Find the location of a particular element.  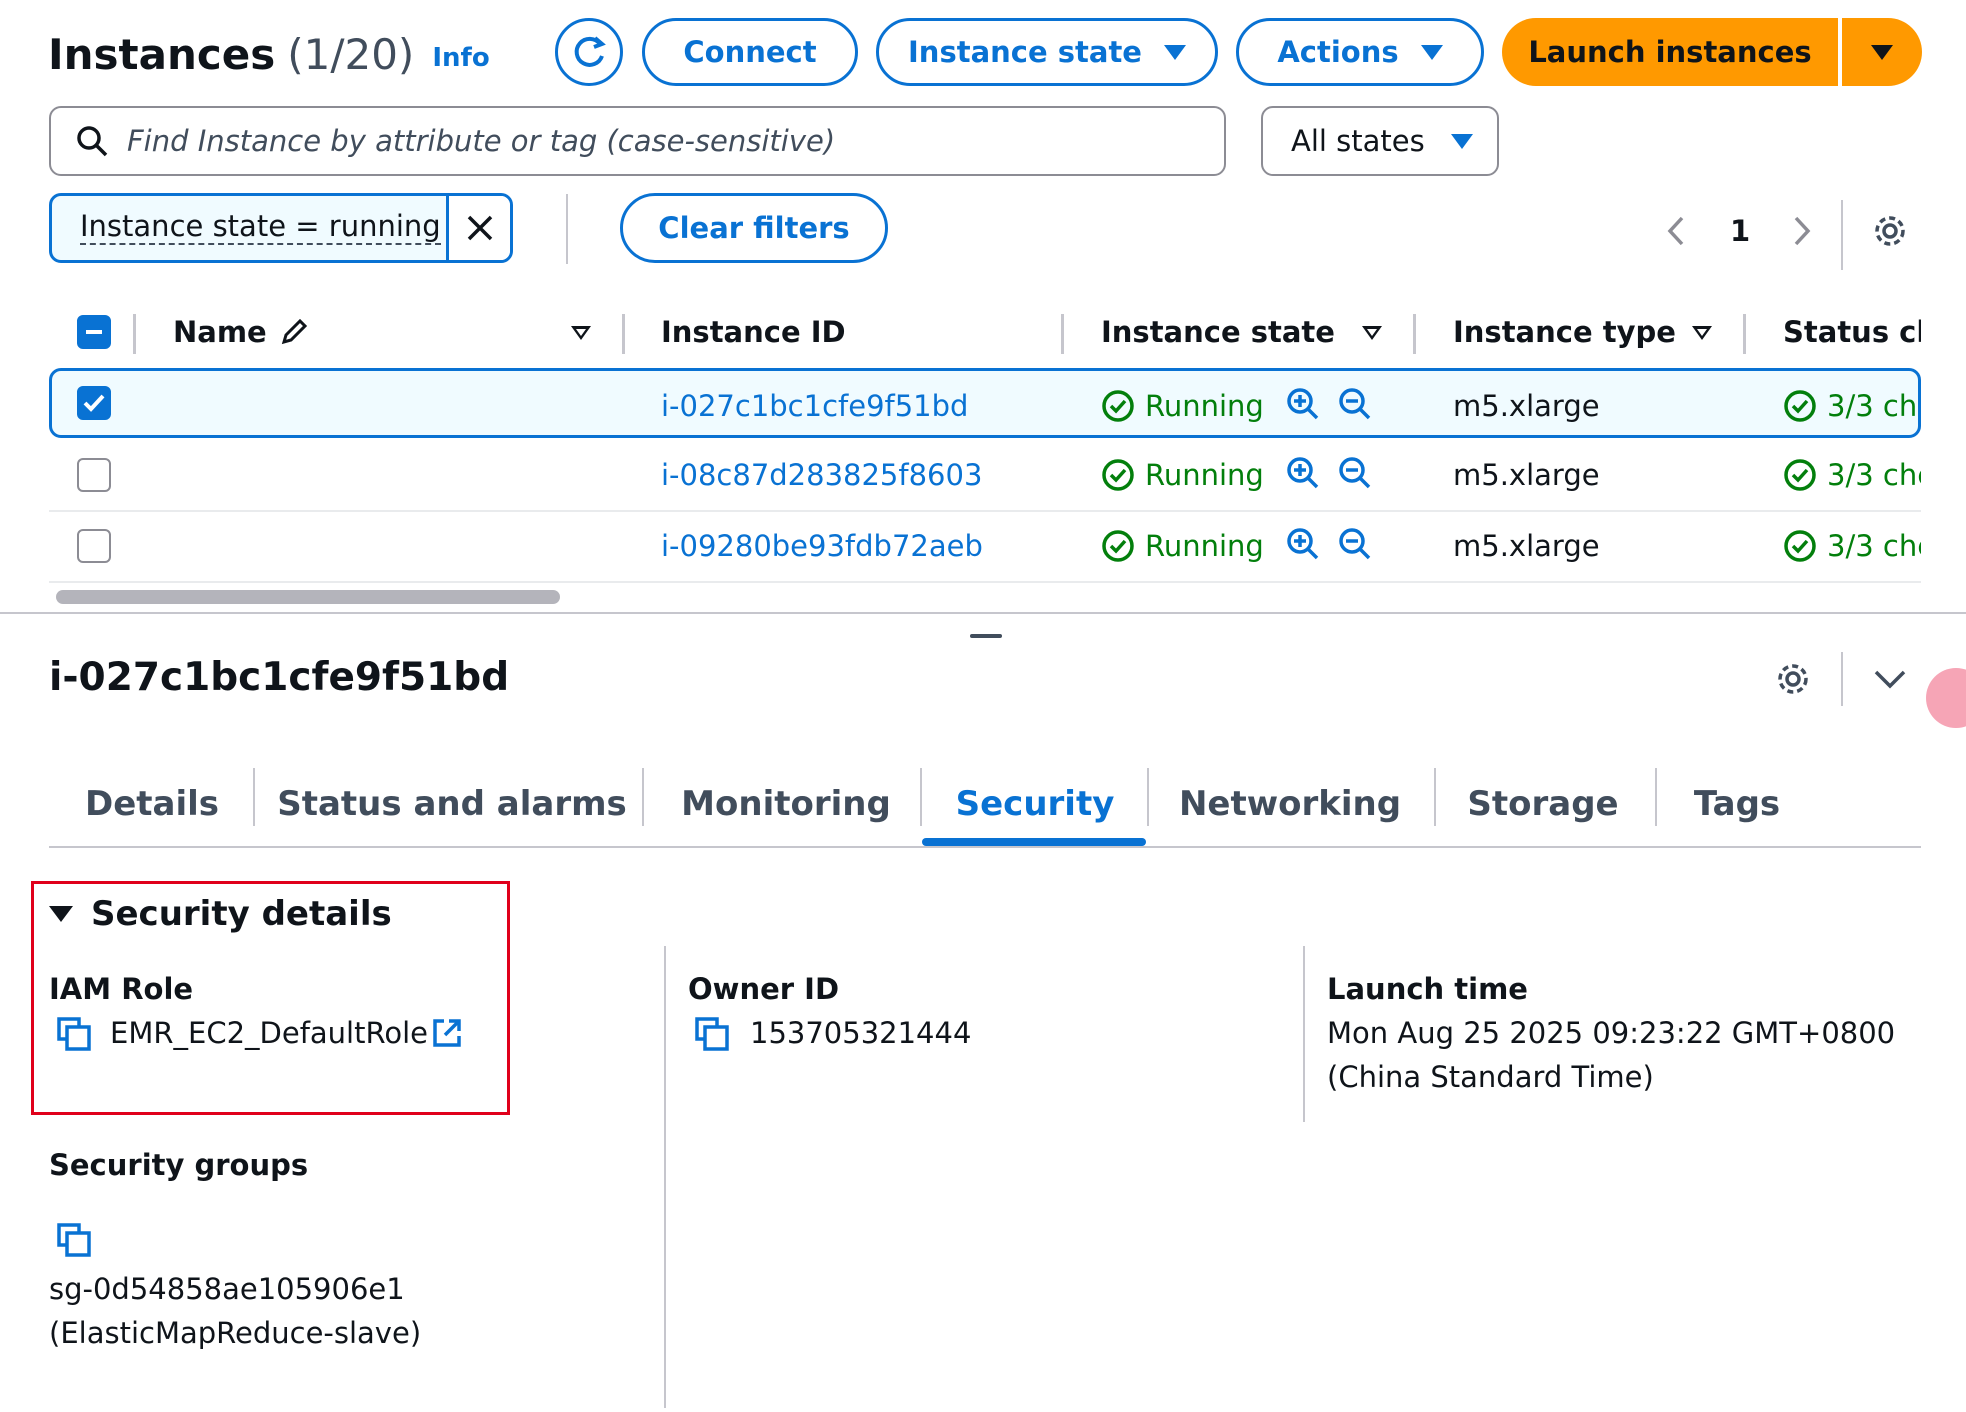

launch-instances-button: Launch instances is located at coordinates (1670, 52).